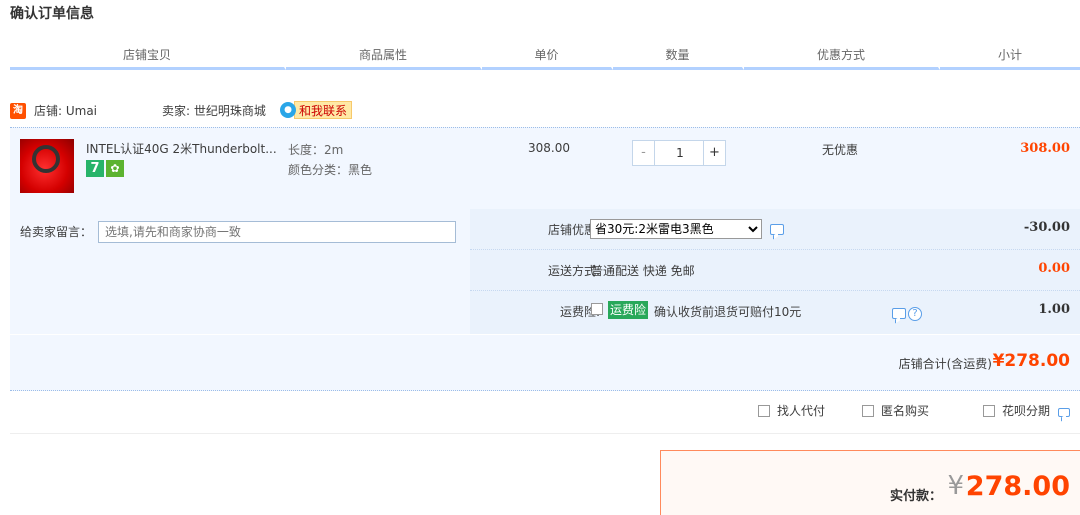 This screenshot has width=1080, height=515. I want to click on insurance-badge: 运费险, so click(628, 310).